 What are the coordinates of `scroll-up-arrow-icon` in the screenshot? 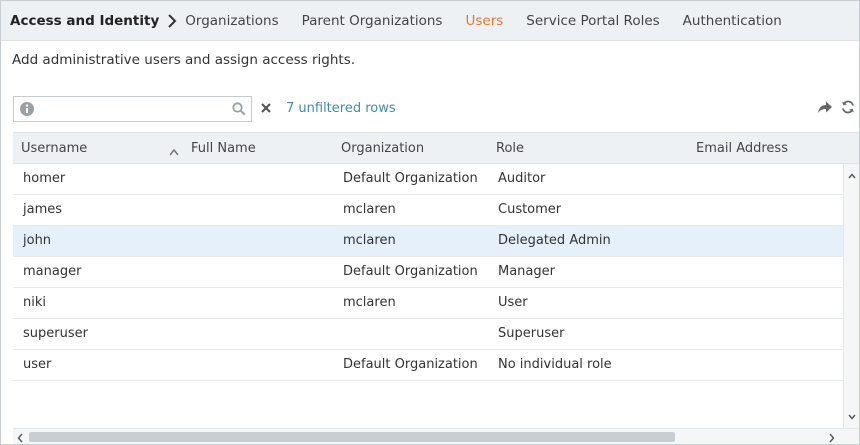 It's located at (852, 175).